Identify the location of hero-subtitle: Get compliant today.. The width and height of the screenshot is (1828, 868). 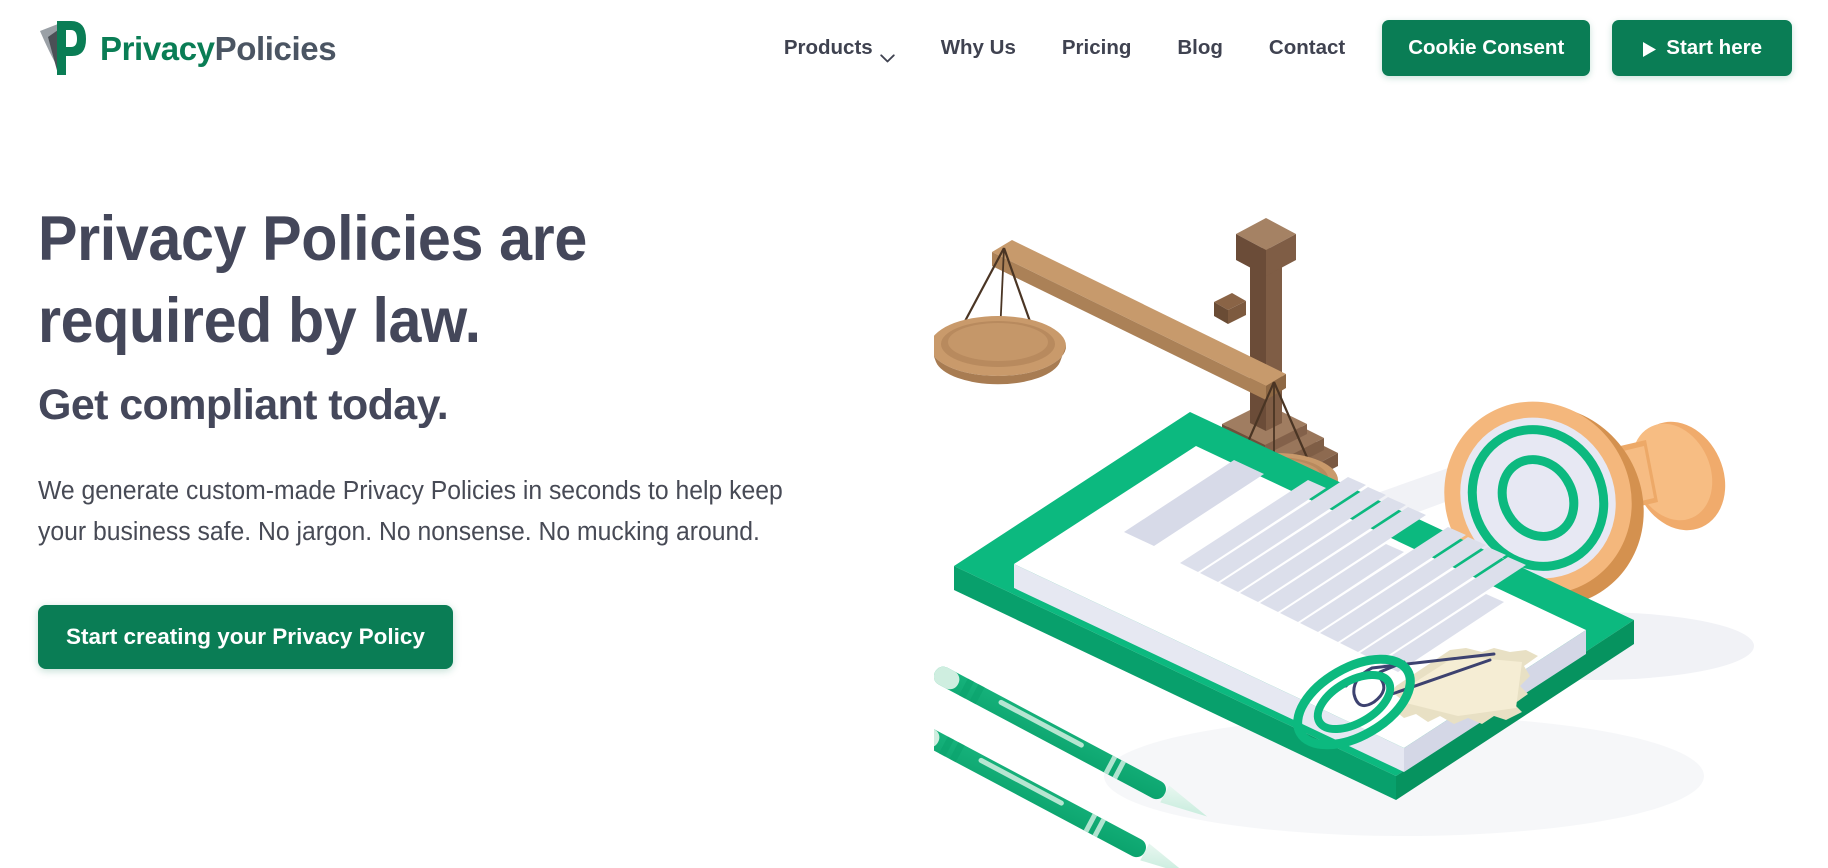
(243, 404).